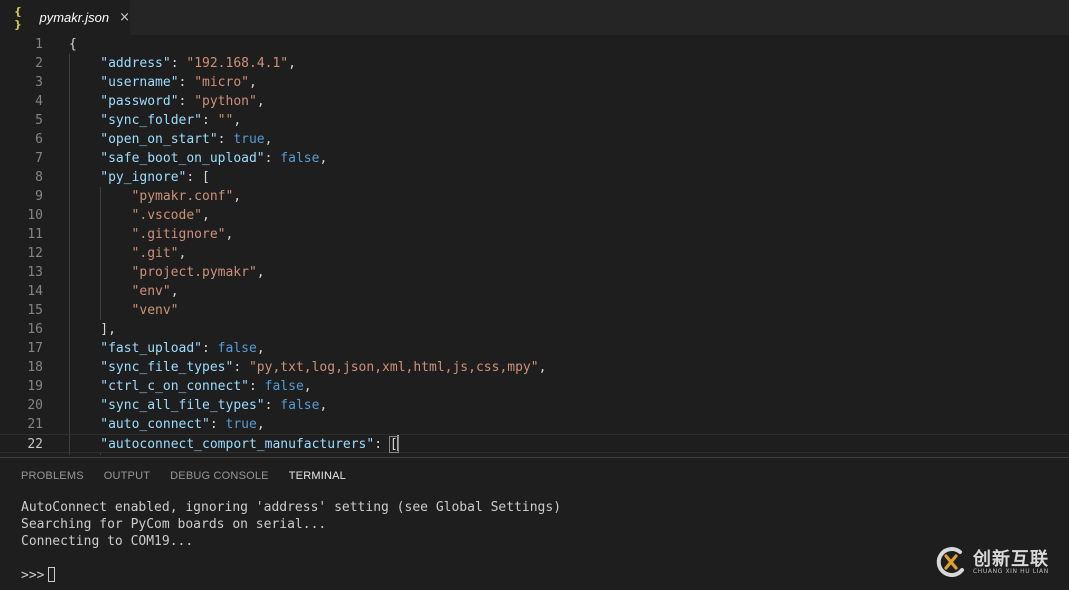 This screenshot has width=1069, height=590. Describe the element at coordinates (182, 158) in the screenshot. I see `json-key: "safe_boot_on_upload"` at that location.